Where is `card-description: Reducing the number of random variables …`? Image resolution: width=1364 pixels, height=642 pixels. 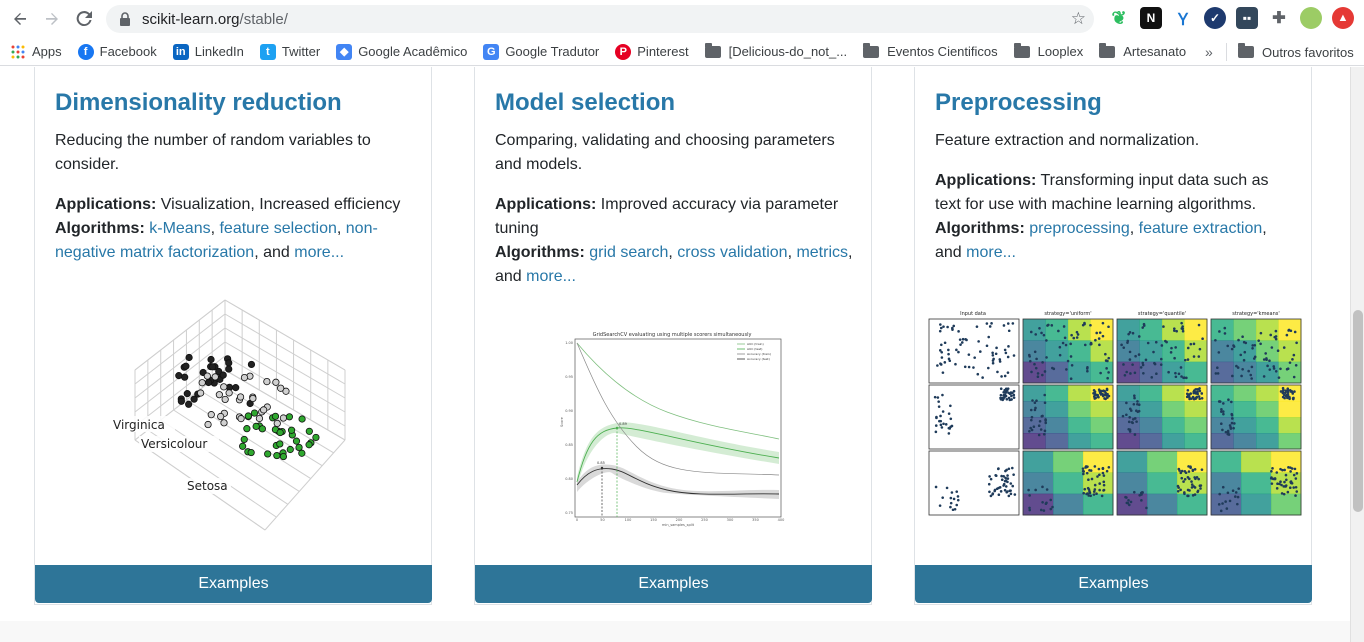
card-description: Reducing the number of random variables … is located at coordinates (213, 152).